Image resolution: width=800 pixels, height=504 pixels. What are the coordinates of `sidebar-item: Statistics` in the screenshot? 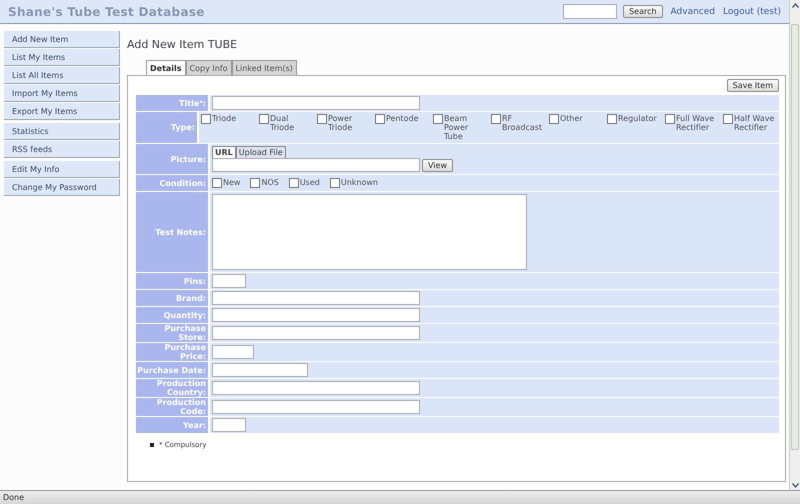 It's located at (62, 131).